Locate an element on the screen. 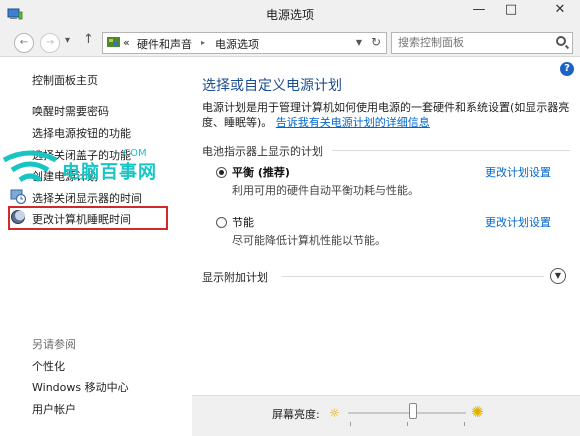  maximize-button: □ is located at coordinates (511, 11).